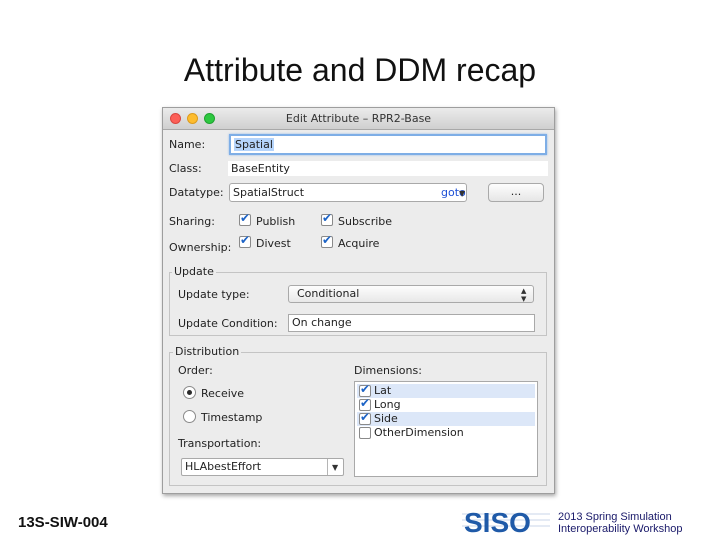  Describe the element at coordinates (327, 240) in the screenshot. I see `acquire-checkbox` at that location.